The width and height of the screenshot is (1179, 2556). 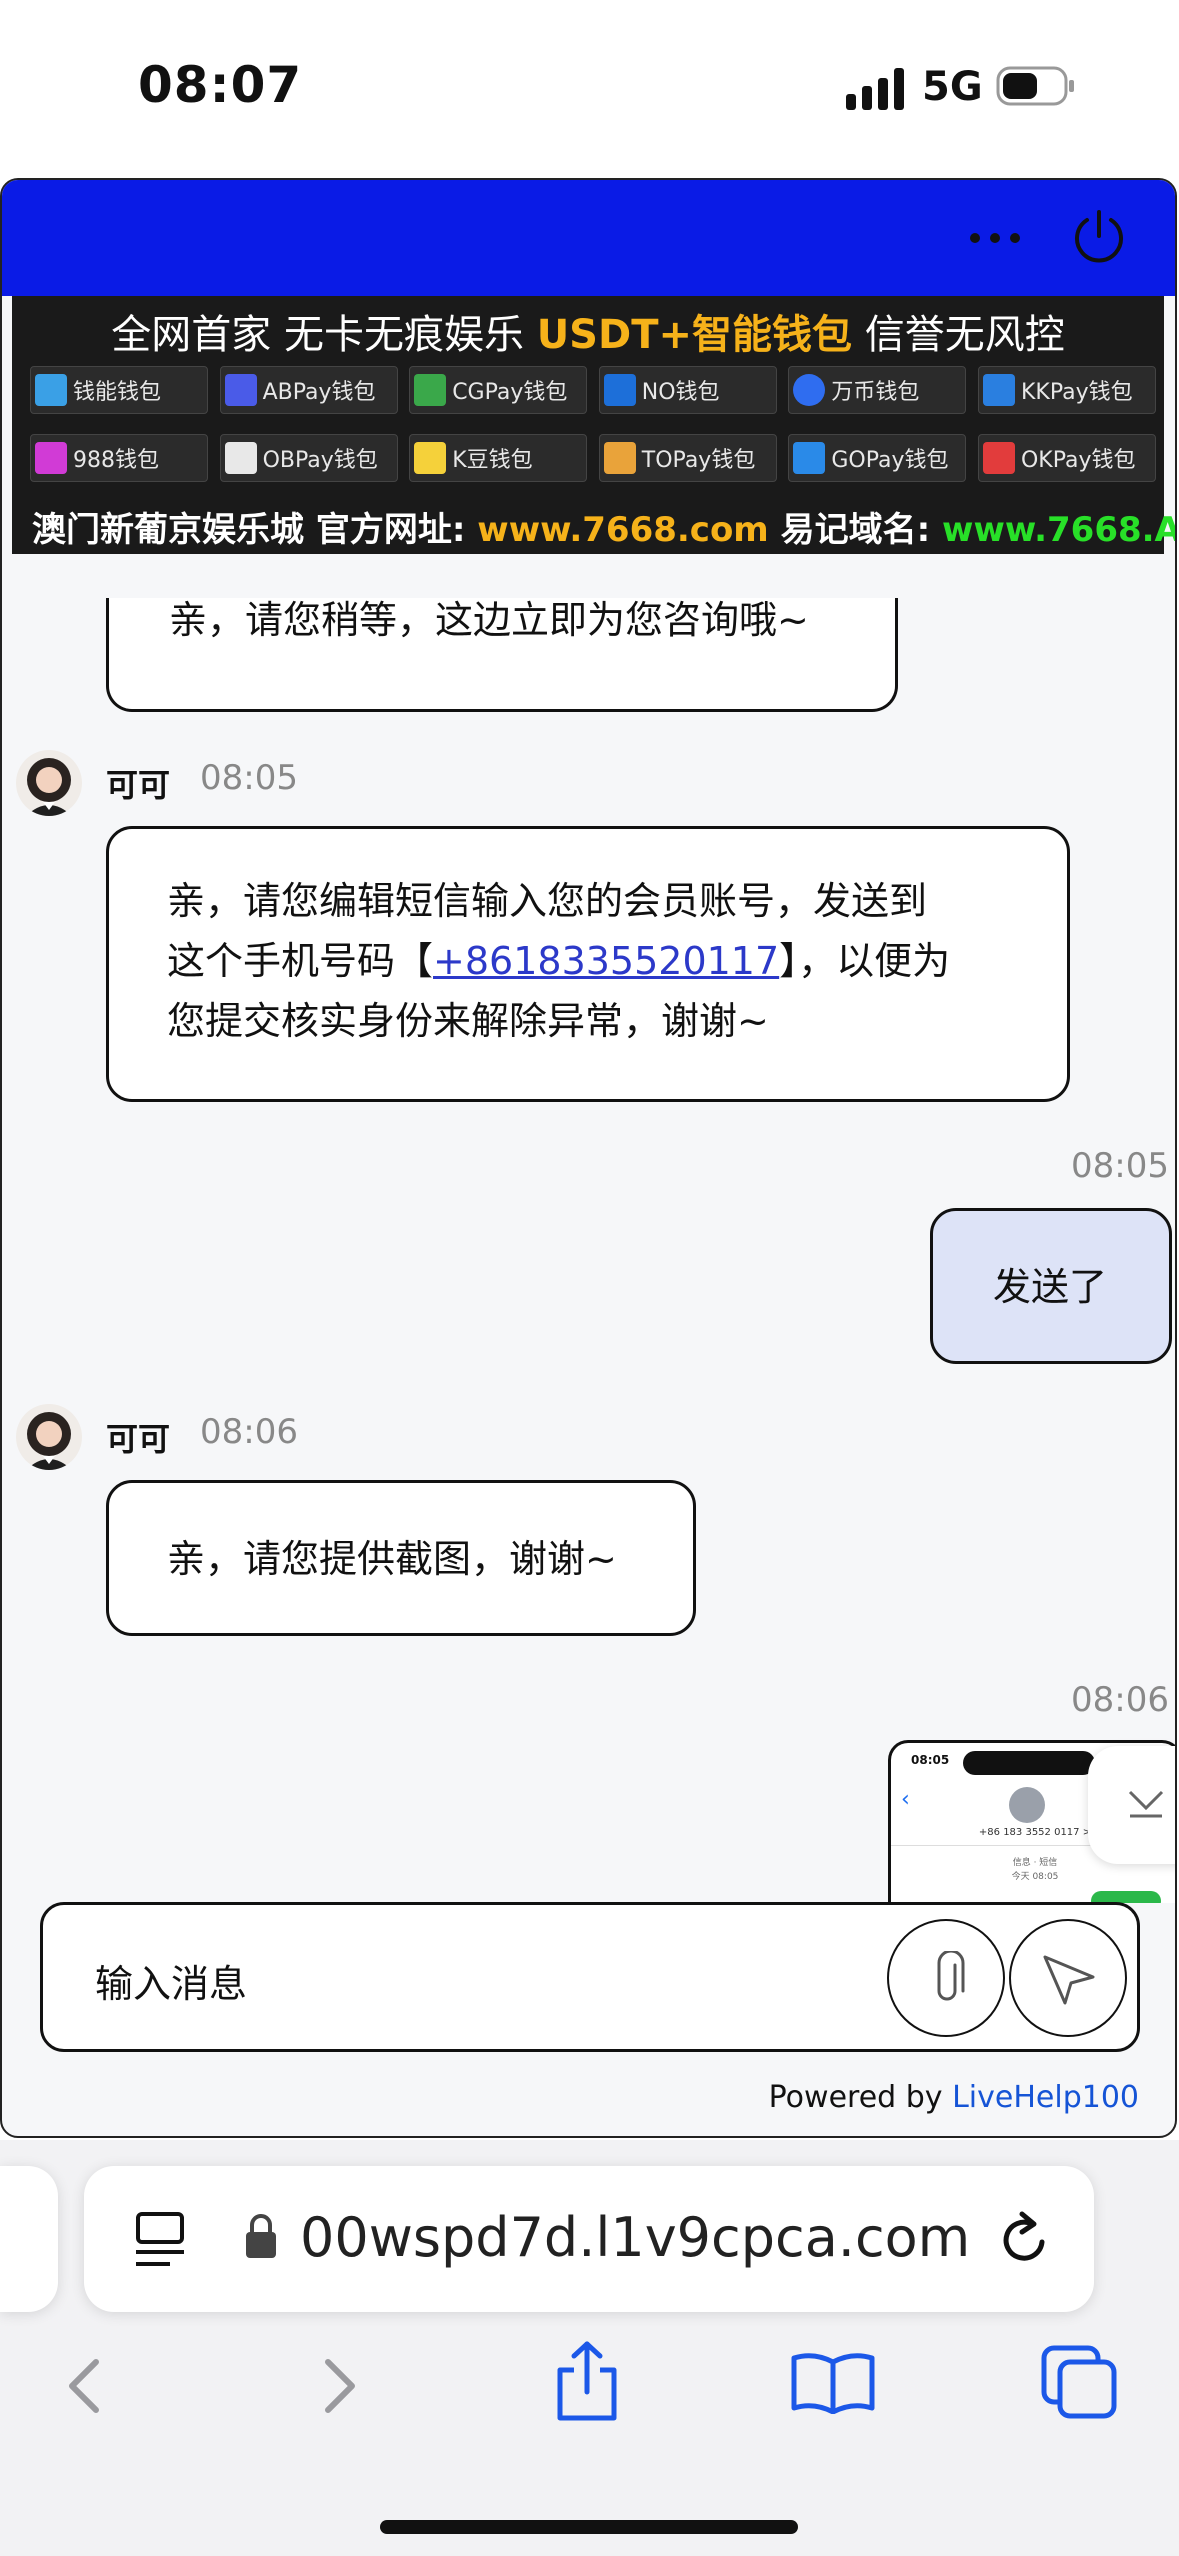 I want to click on banner-url-alt: www.7668.AM, so click(x=1058, y=530).